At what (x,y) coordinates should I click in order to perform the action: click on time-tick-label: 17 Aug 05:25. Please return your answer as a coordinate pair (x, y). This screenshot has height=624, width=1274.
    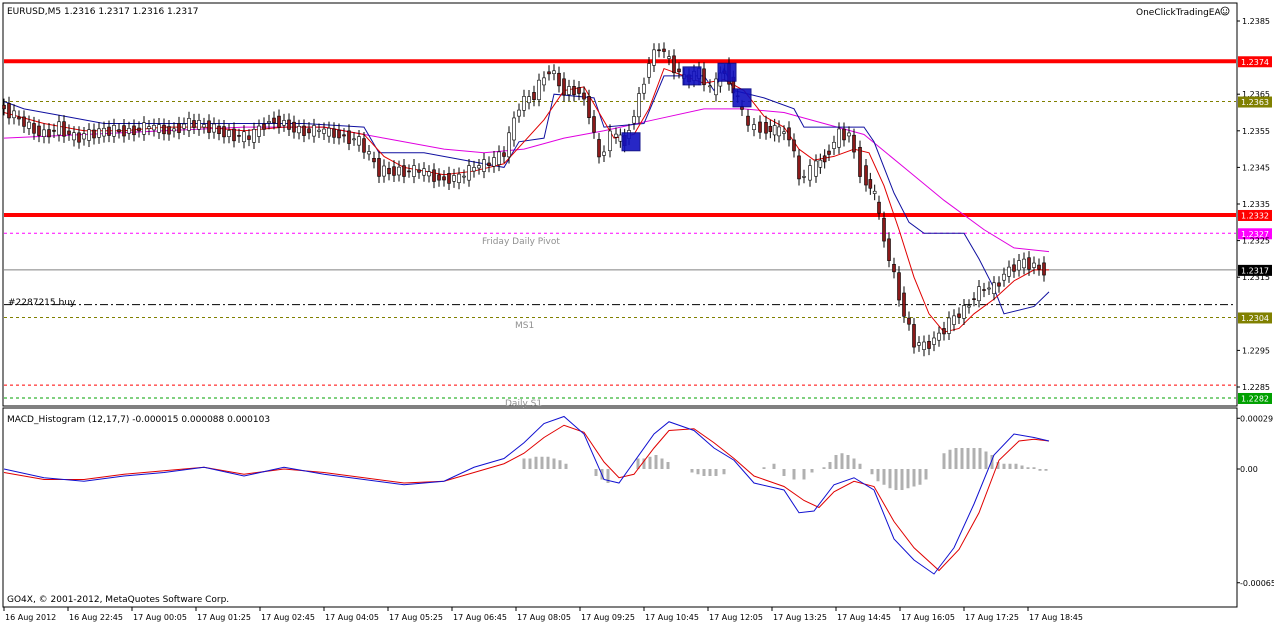
    Looking at the image, I should click on (416, 617).